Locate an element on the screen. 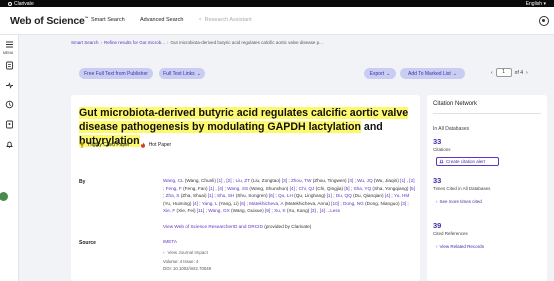 This screenshot has height=281, width=554. add-to-marked-list-button: Add To Marked List ⌄ is located at coordinates (432, 73).